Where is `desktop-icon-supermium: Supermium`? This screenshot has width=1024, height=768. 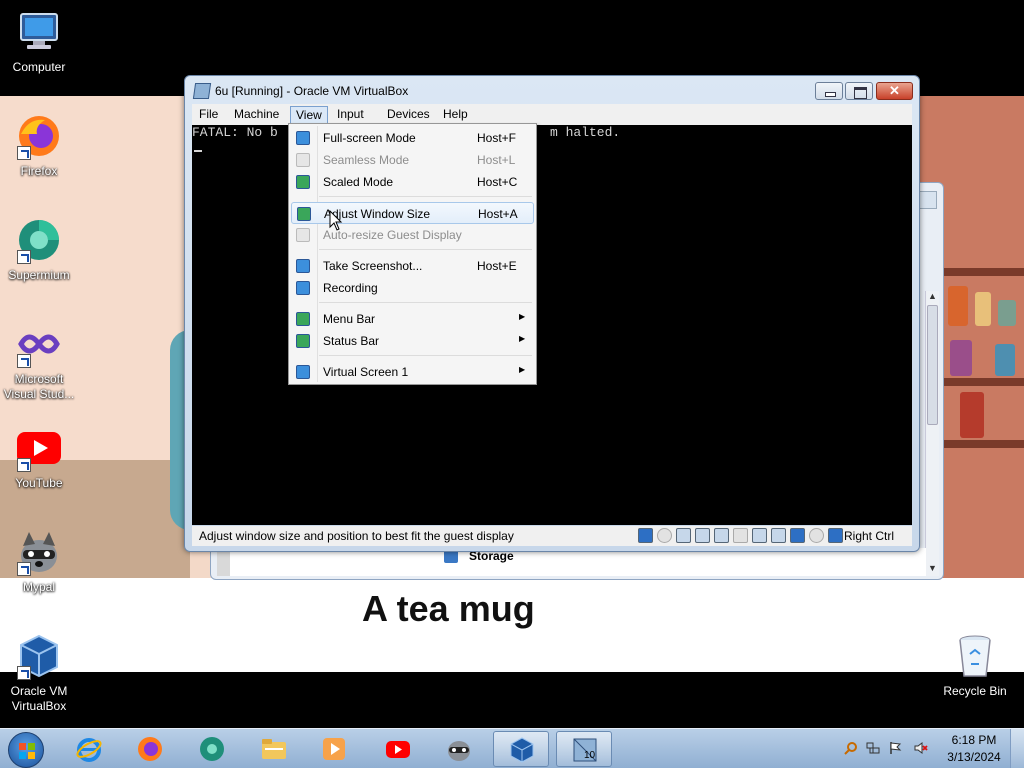
desktop-icon-supermium: Supermium is located at coordinates (39, 249).